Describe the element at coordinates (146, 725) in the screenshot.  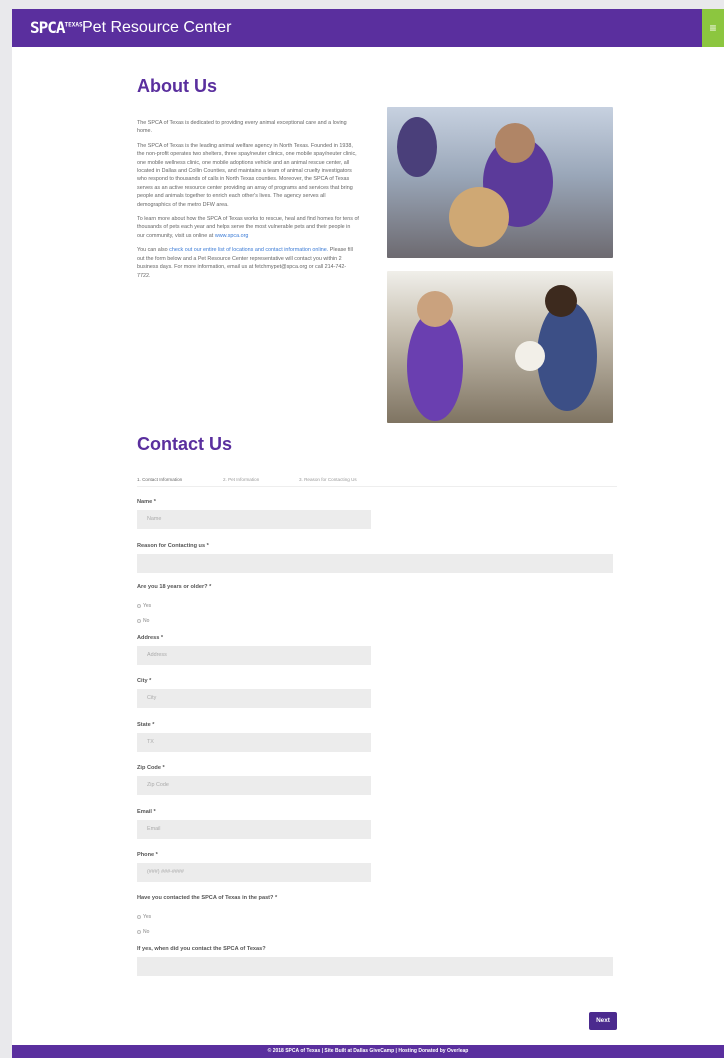
I see `state-label: State *` at that location.